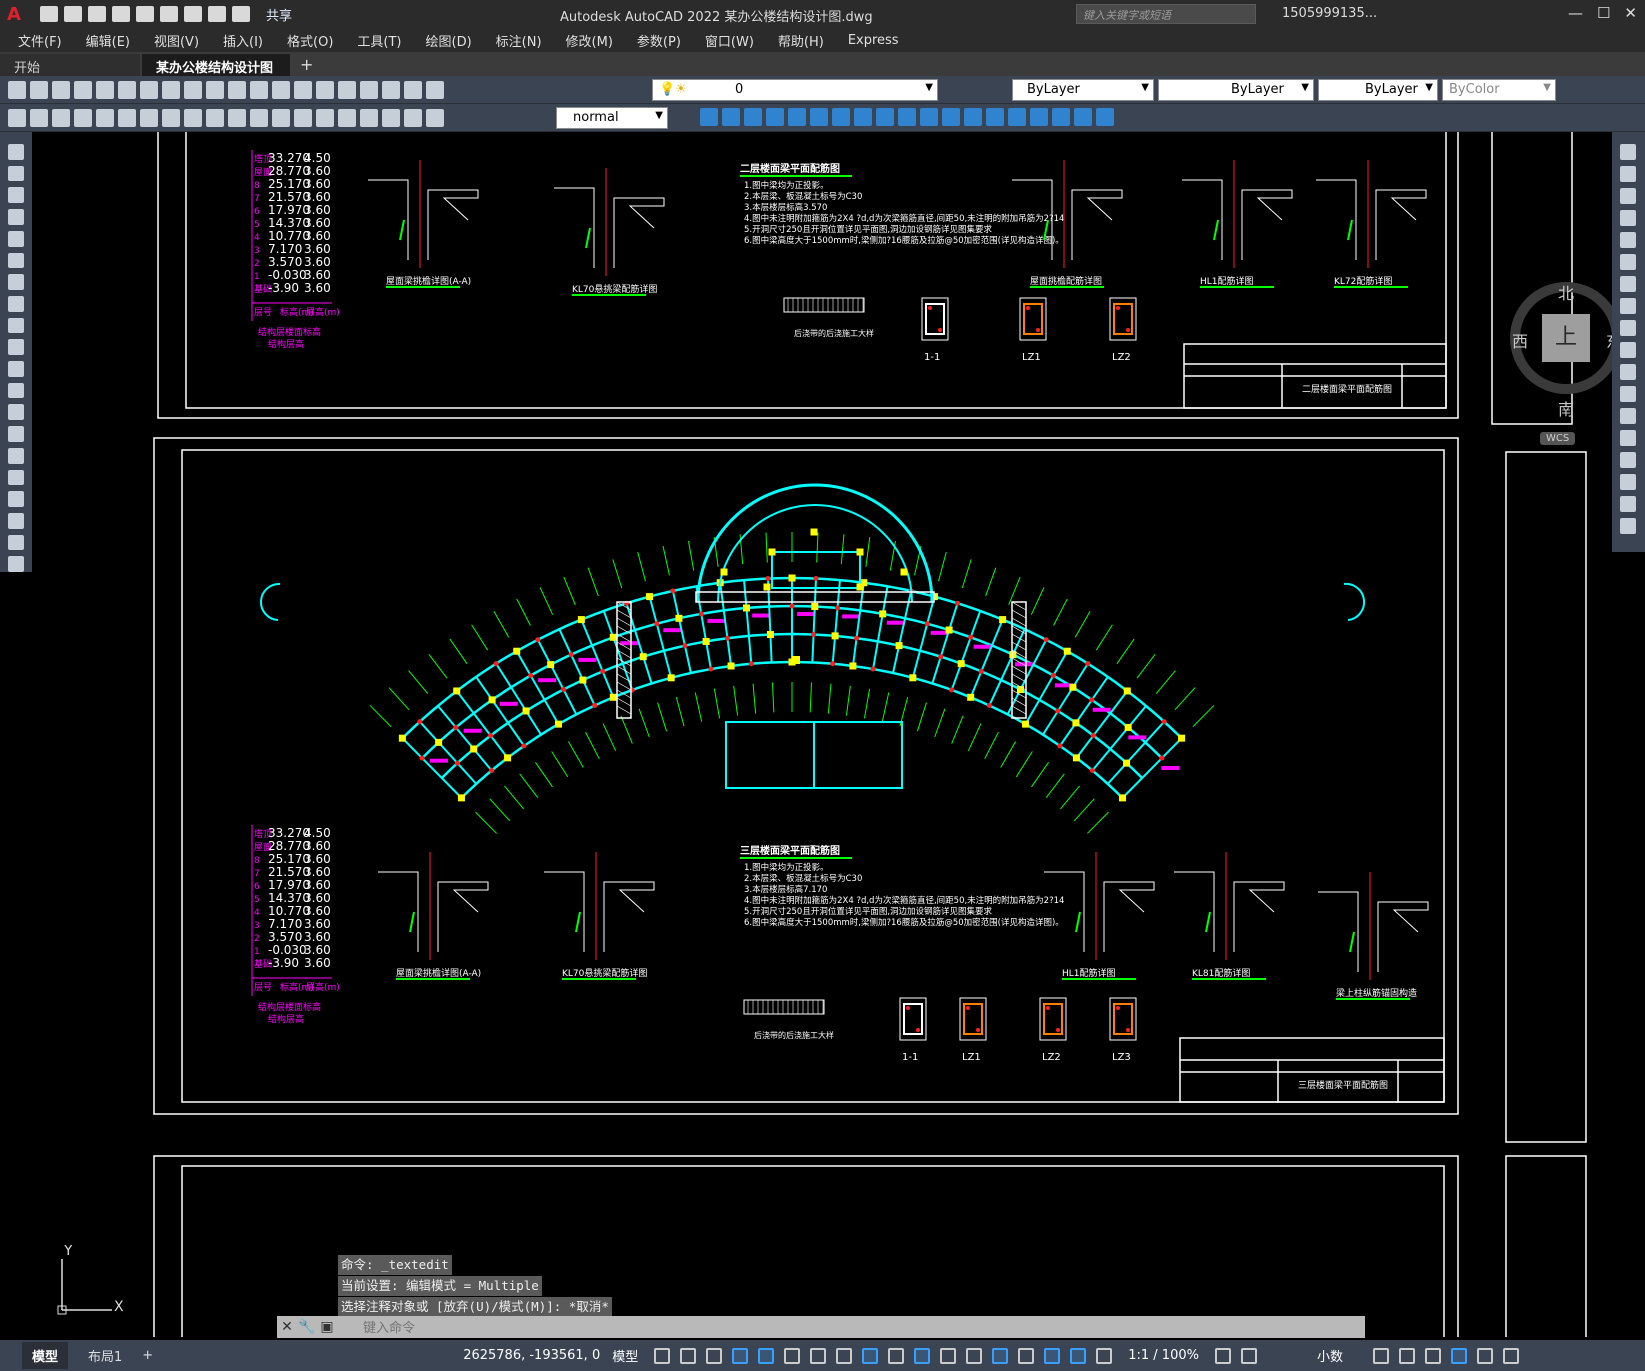 The width and height of the screenshot is (1645, 1371). What do you see at coordinates (215, 89) in the screenshot?
I see `match-properties-icon` at bounding box center [215, 89].